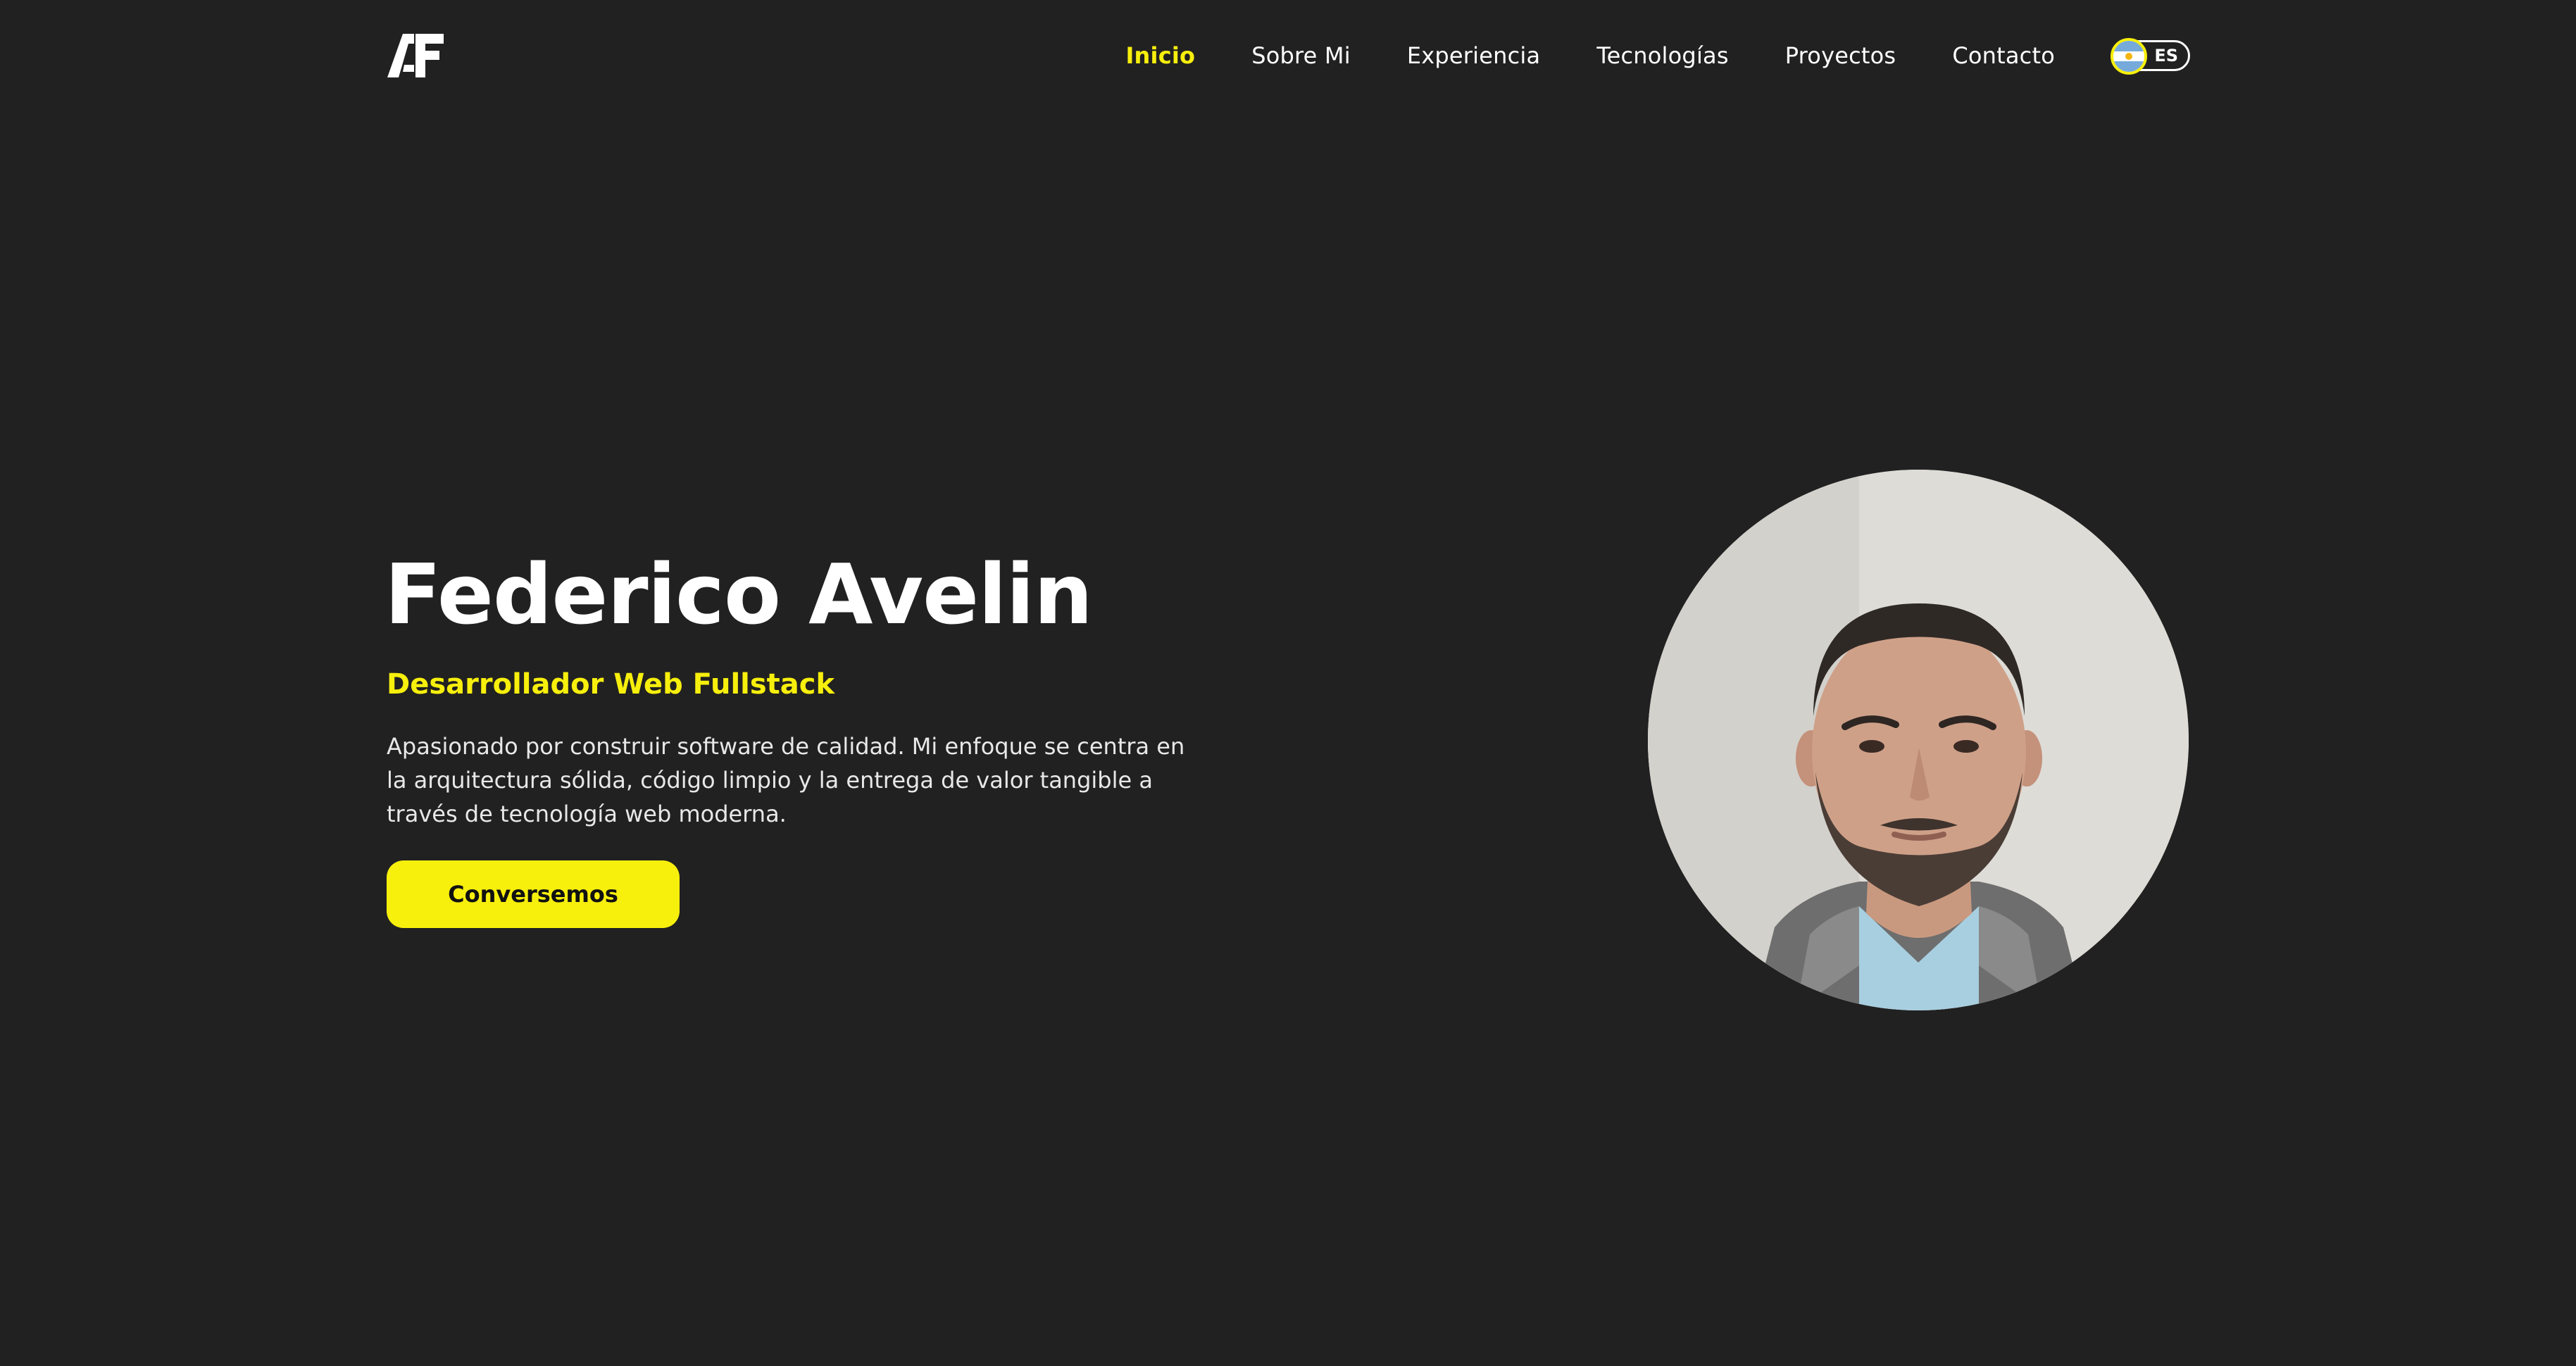  Describe the element at coordinates (415, 56) in the screenshot. I see `af-logo` at that location.